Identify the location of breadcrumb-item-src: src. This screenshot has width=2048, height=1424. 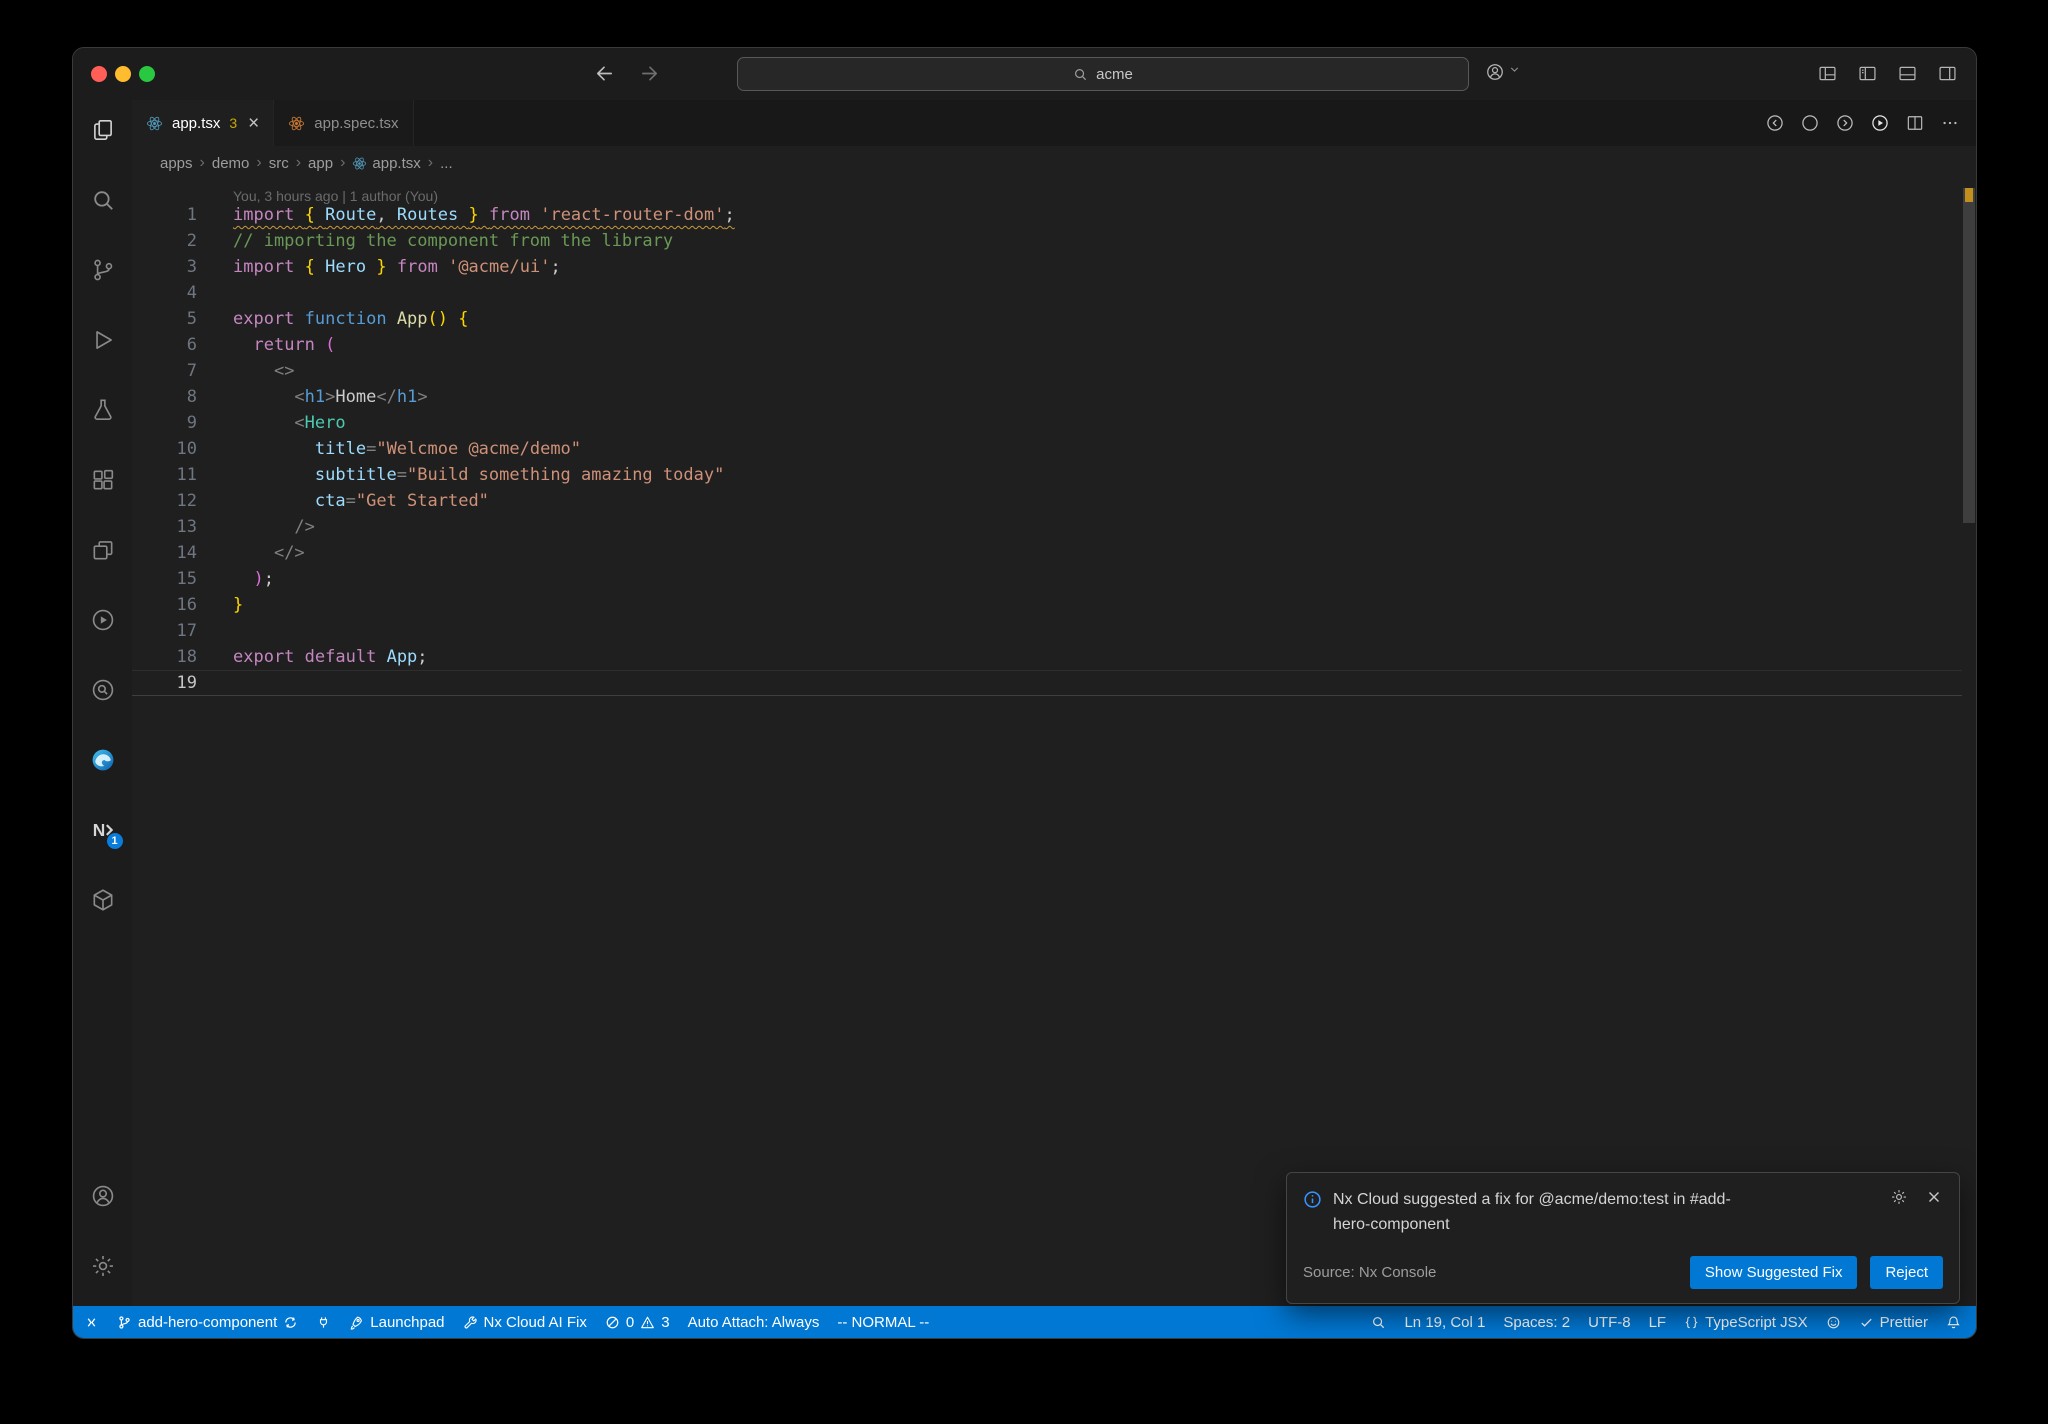
(279, 163).